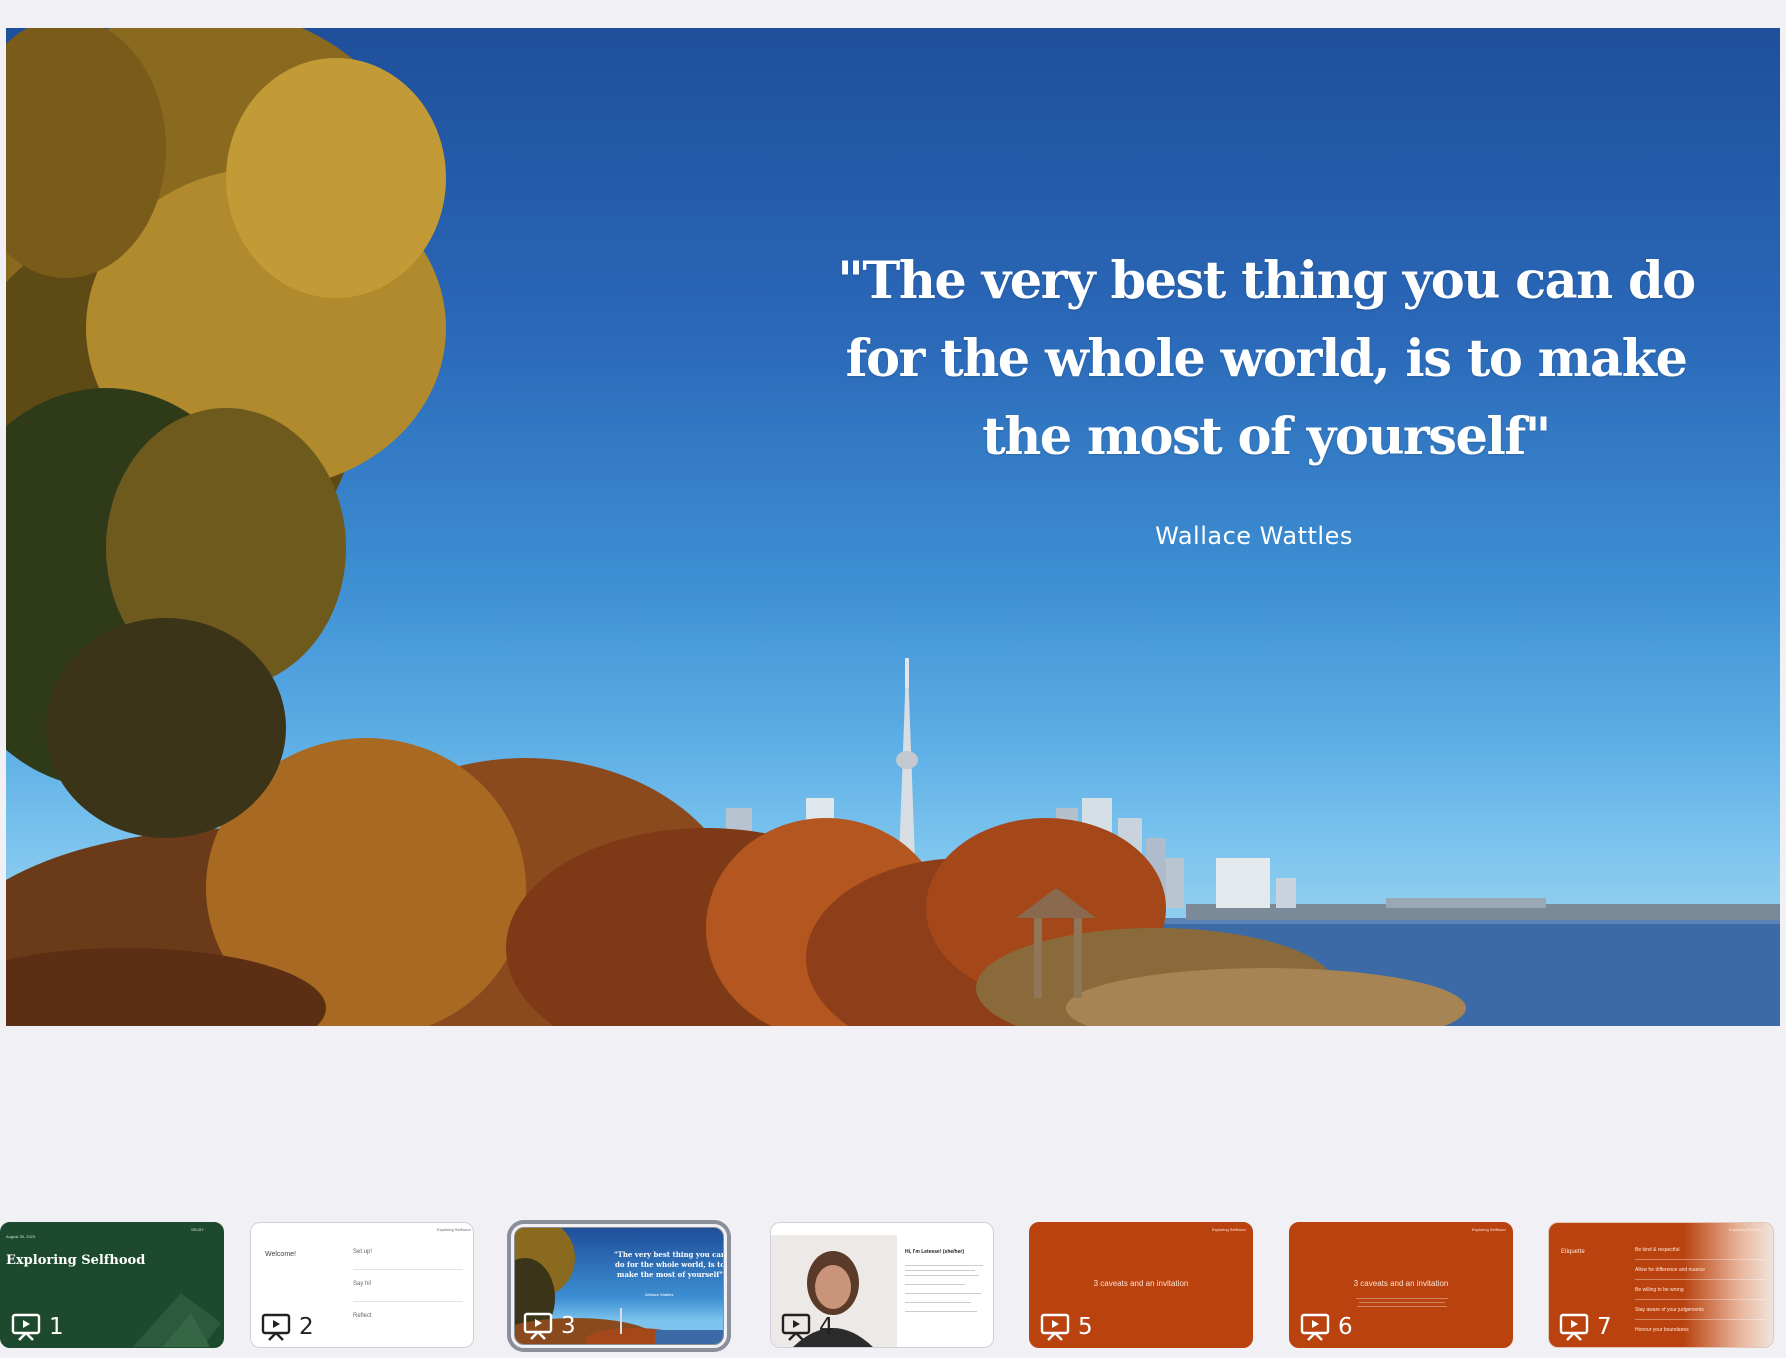 This screenshot has width=1786, height=1358. I want to click on thumb-heading: Hi, I'm Leteese! (she/her), so click(934, 1252).